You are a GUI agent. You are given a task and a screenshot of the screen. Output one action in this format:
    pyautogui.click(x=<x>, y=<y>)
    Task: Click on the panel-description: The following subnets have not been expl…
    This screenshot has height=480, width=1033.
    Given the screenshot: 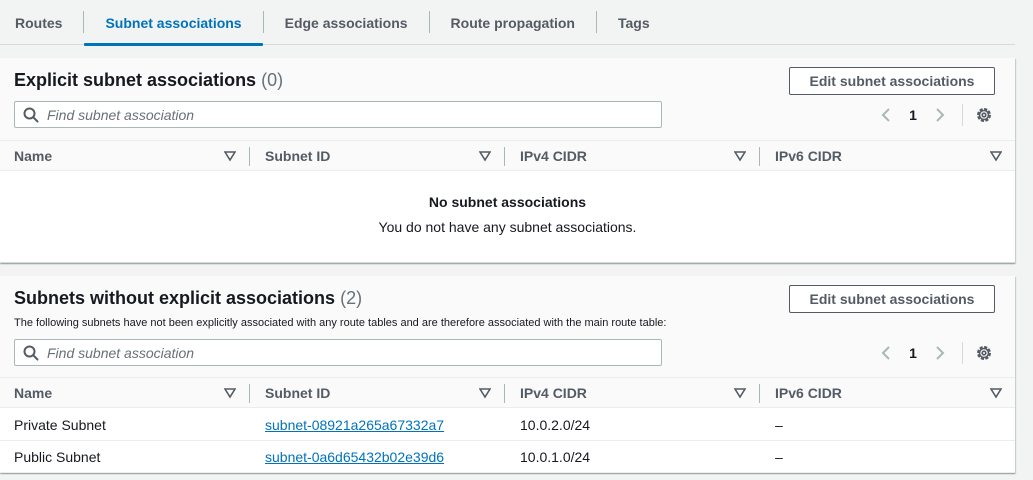 What is the action you would take?
    pyautogui.click(x=340, y=323)
    